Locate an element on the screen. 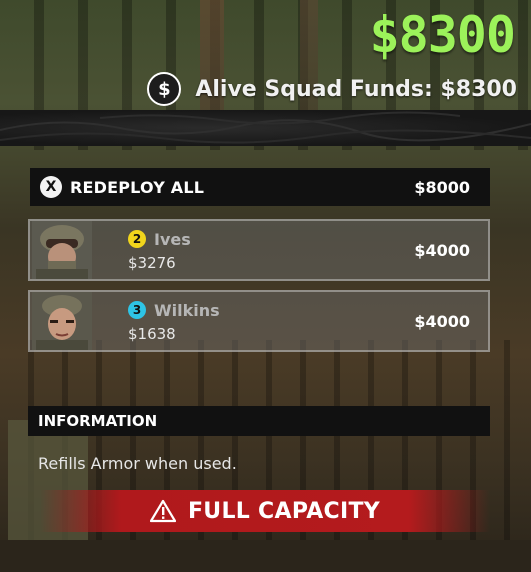 This screenshot has height=572, width=531. member-info: 2 Ives $3276 is located at coordinates (159, 250).